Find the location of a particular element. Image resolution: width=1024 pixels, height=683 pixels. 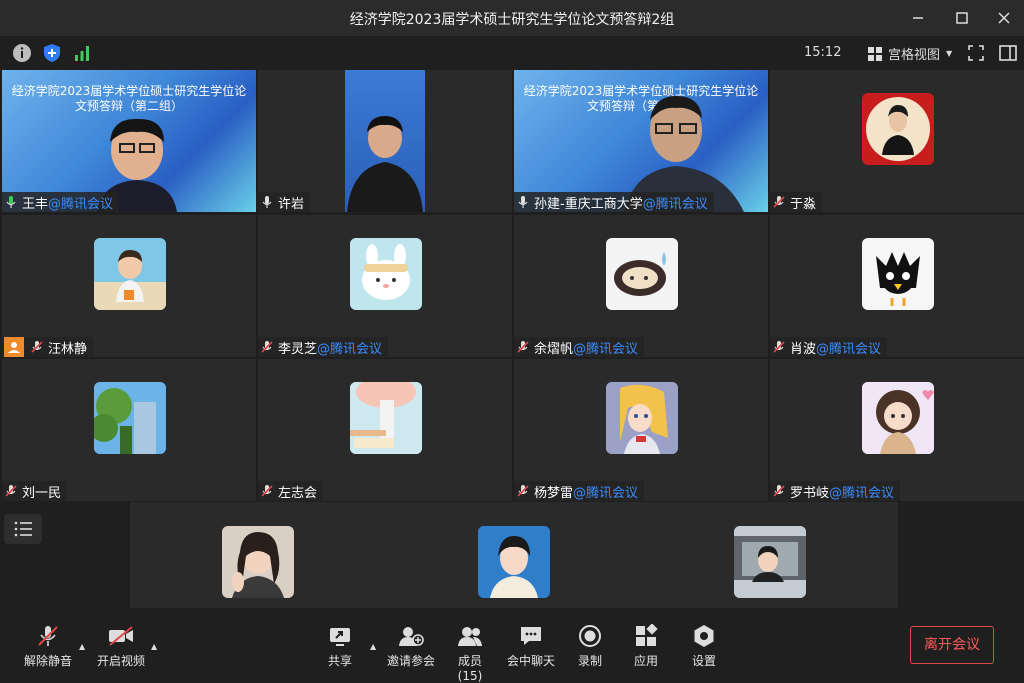

view-mode-label: 宫格视图 is located at coordinates (914, 55).